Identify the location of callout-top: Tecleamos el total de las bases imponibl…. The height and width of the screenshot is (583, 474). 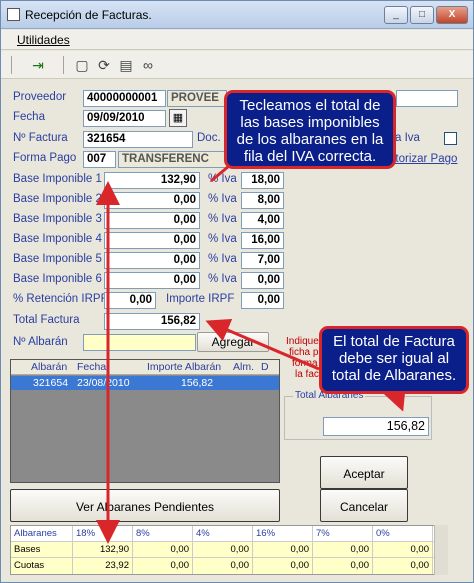
(310, 129).